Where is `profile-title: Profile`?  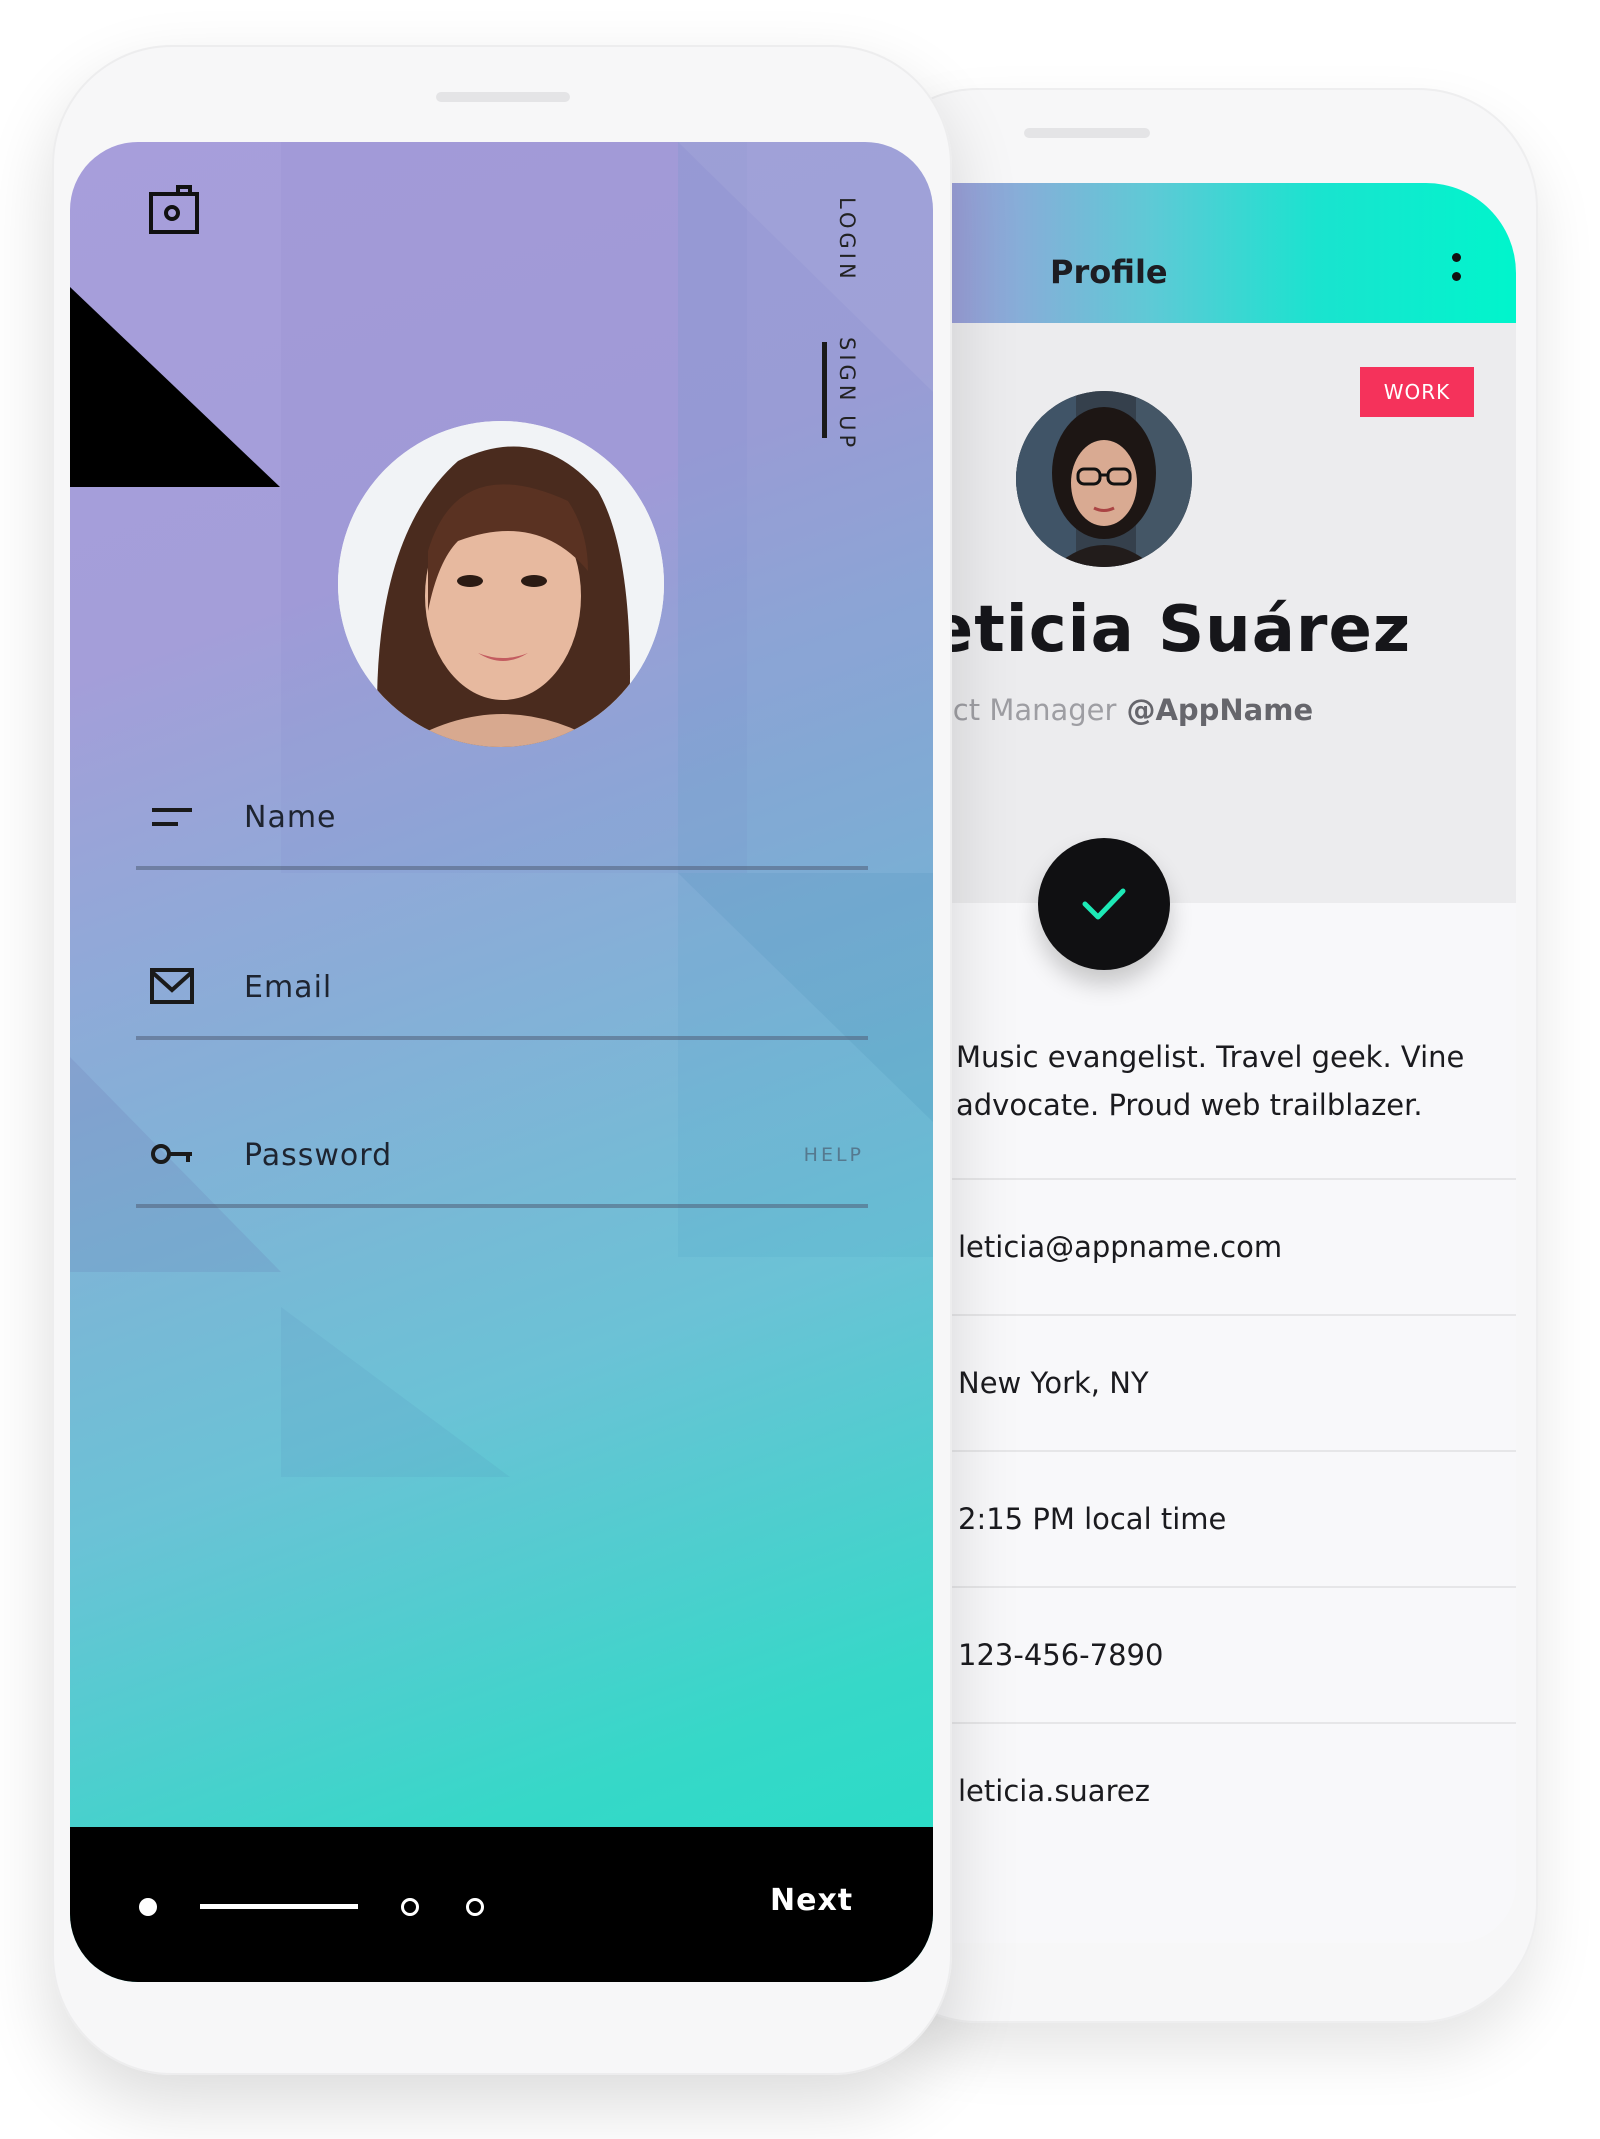
profile-title: Profile is located at coordinates (1109, 272).